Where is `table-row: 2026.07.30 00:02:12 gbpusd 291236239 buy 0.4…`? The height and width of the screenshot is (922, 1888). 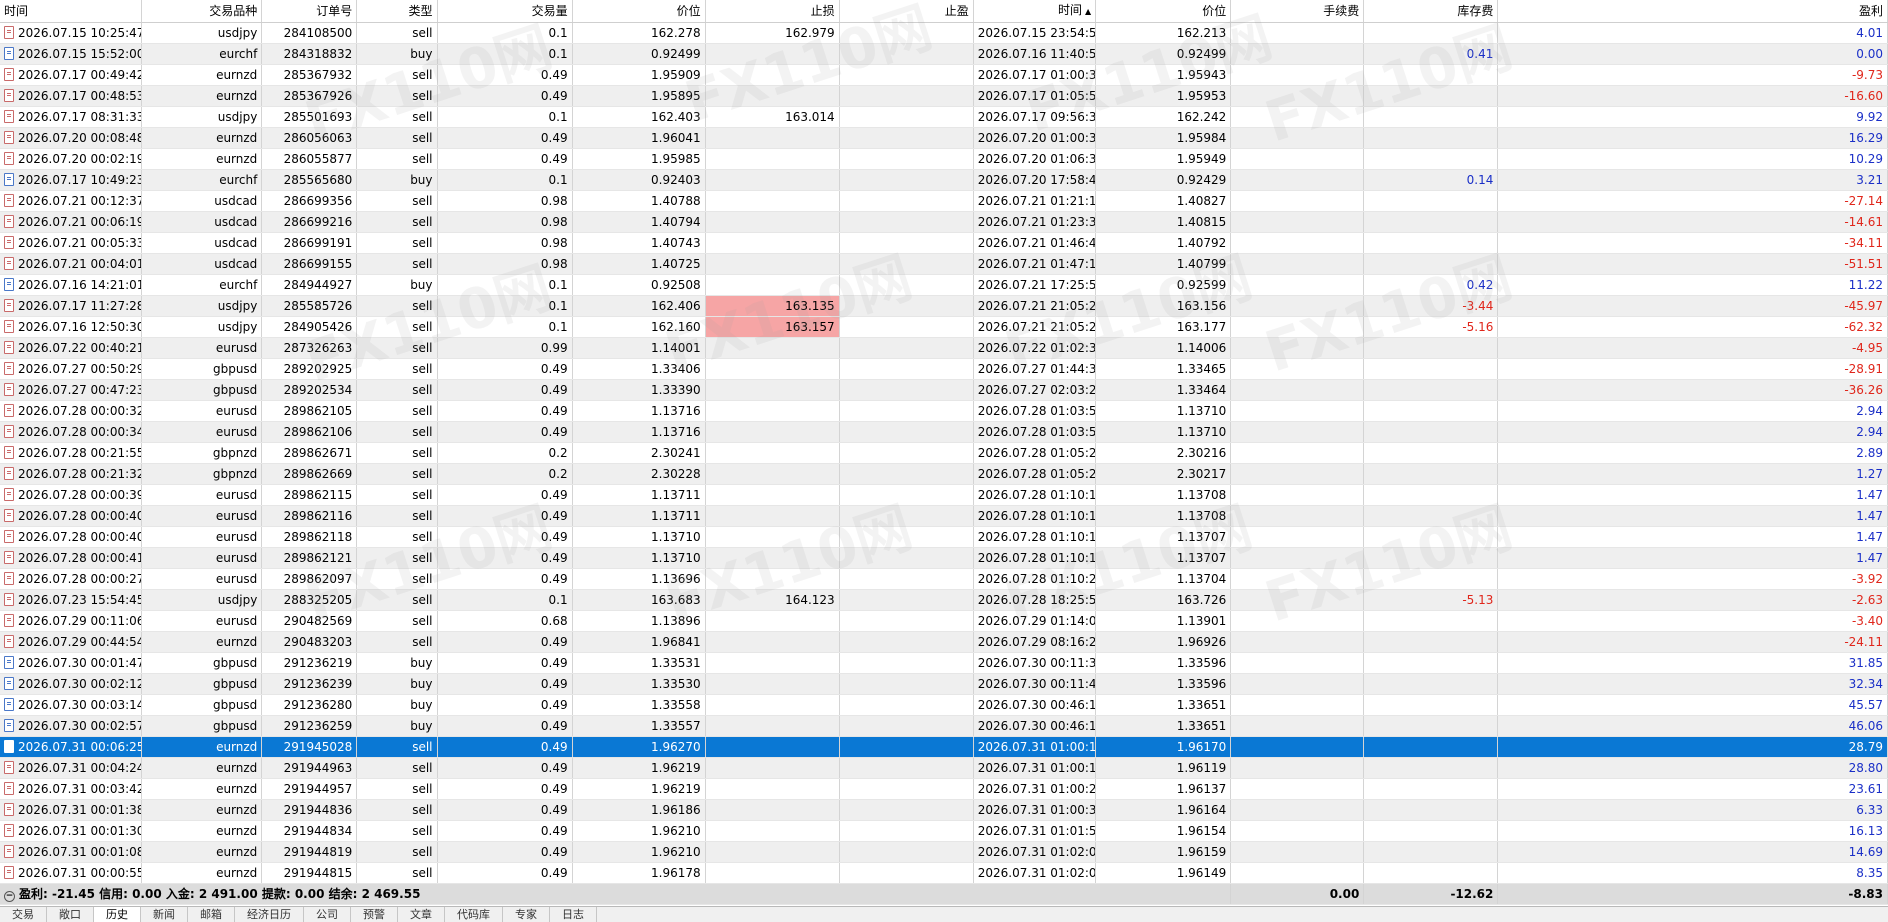
table-row: 2026.07.30 00:02:12 gbpusd 291236239 buy 0.4… is located at coordinates (944, 684).